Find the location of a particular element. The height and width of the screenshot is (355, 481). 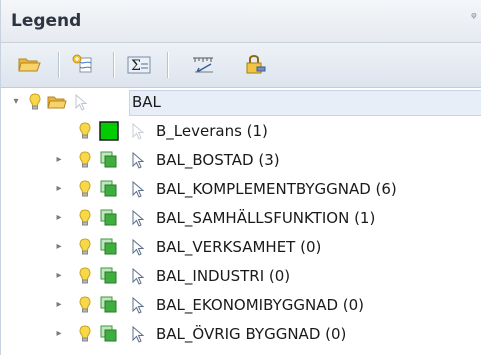

add-layer-button is located at coordinates (84, 64).